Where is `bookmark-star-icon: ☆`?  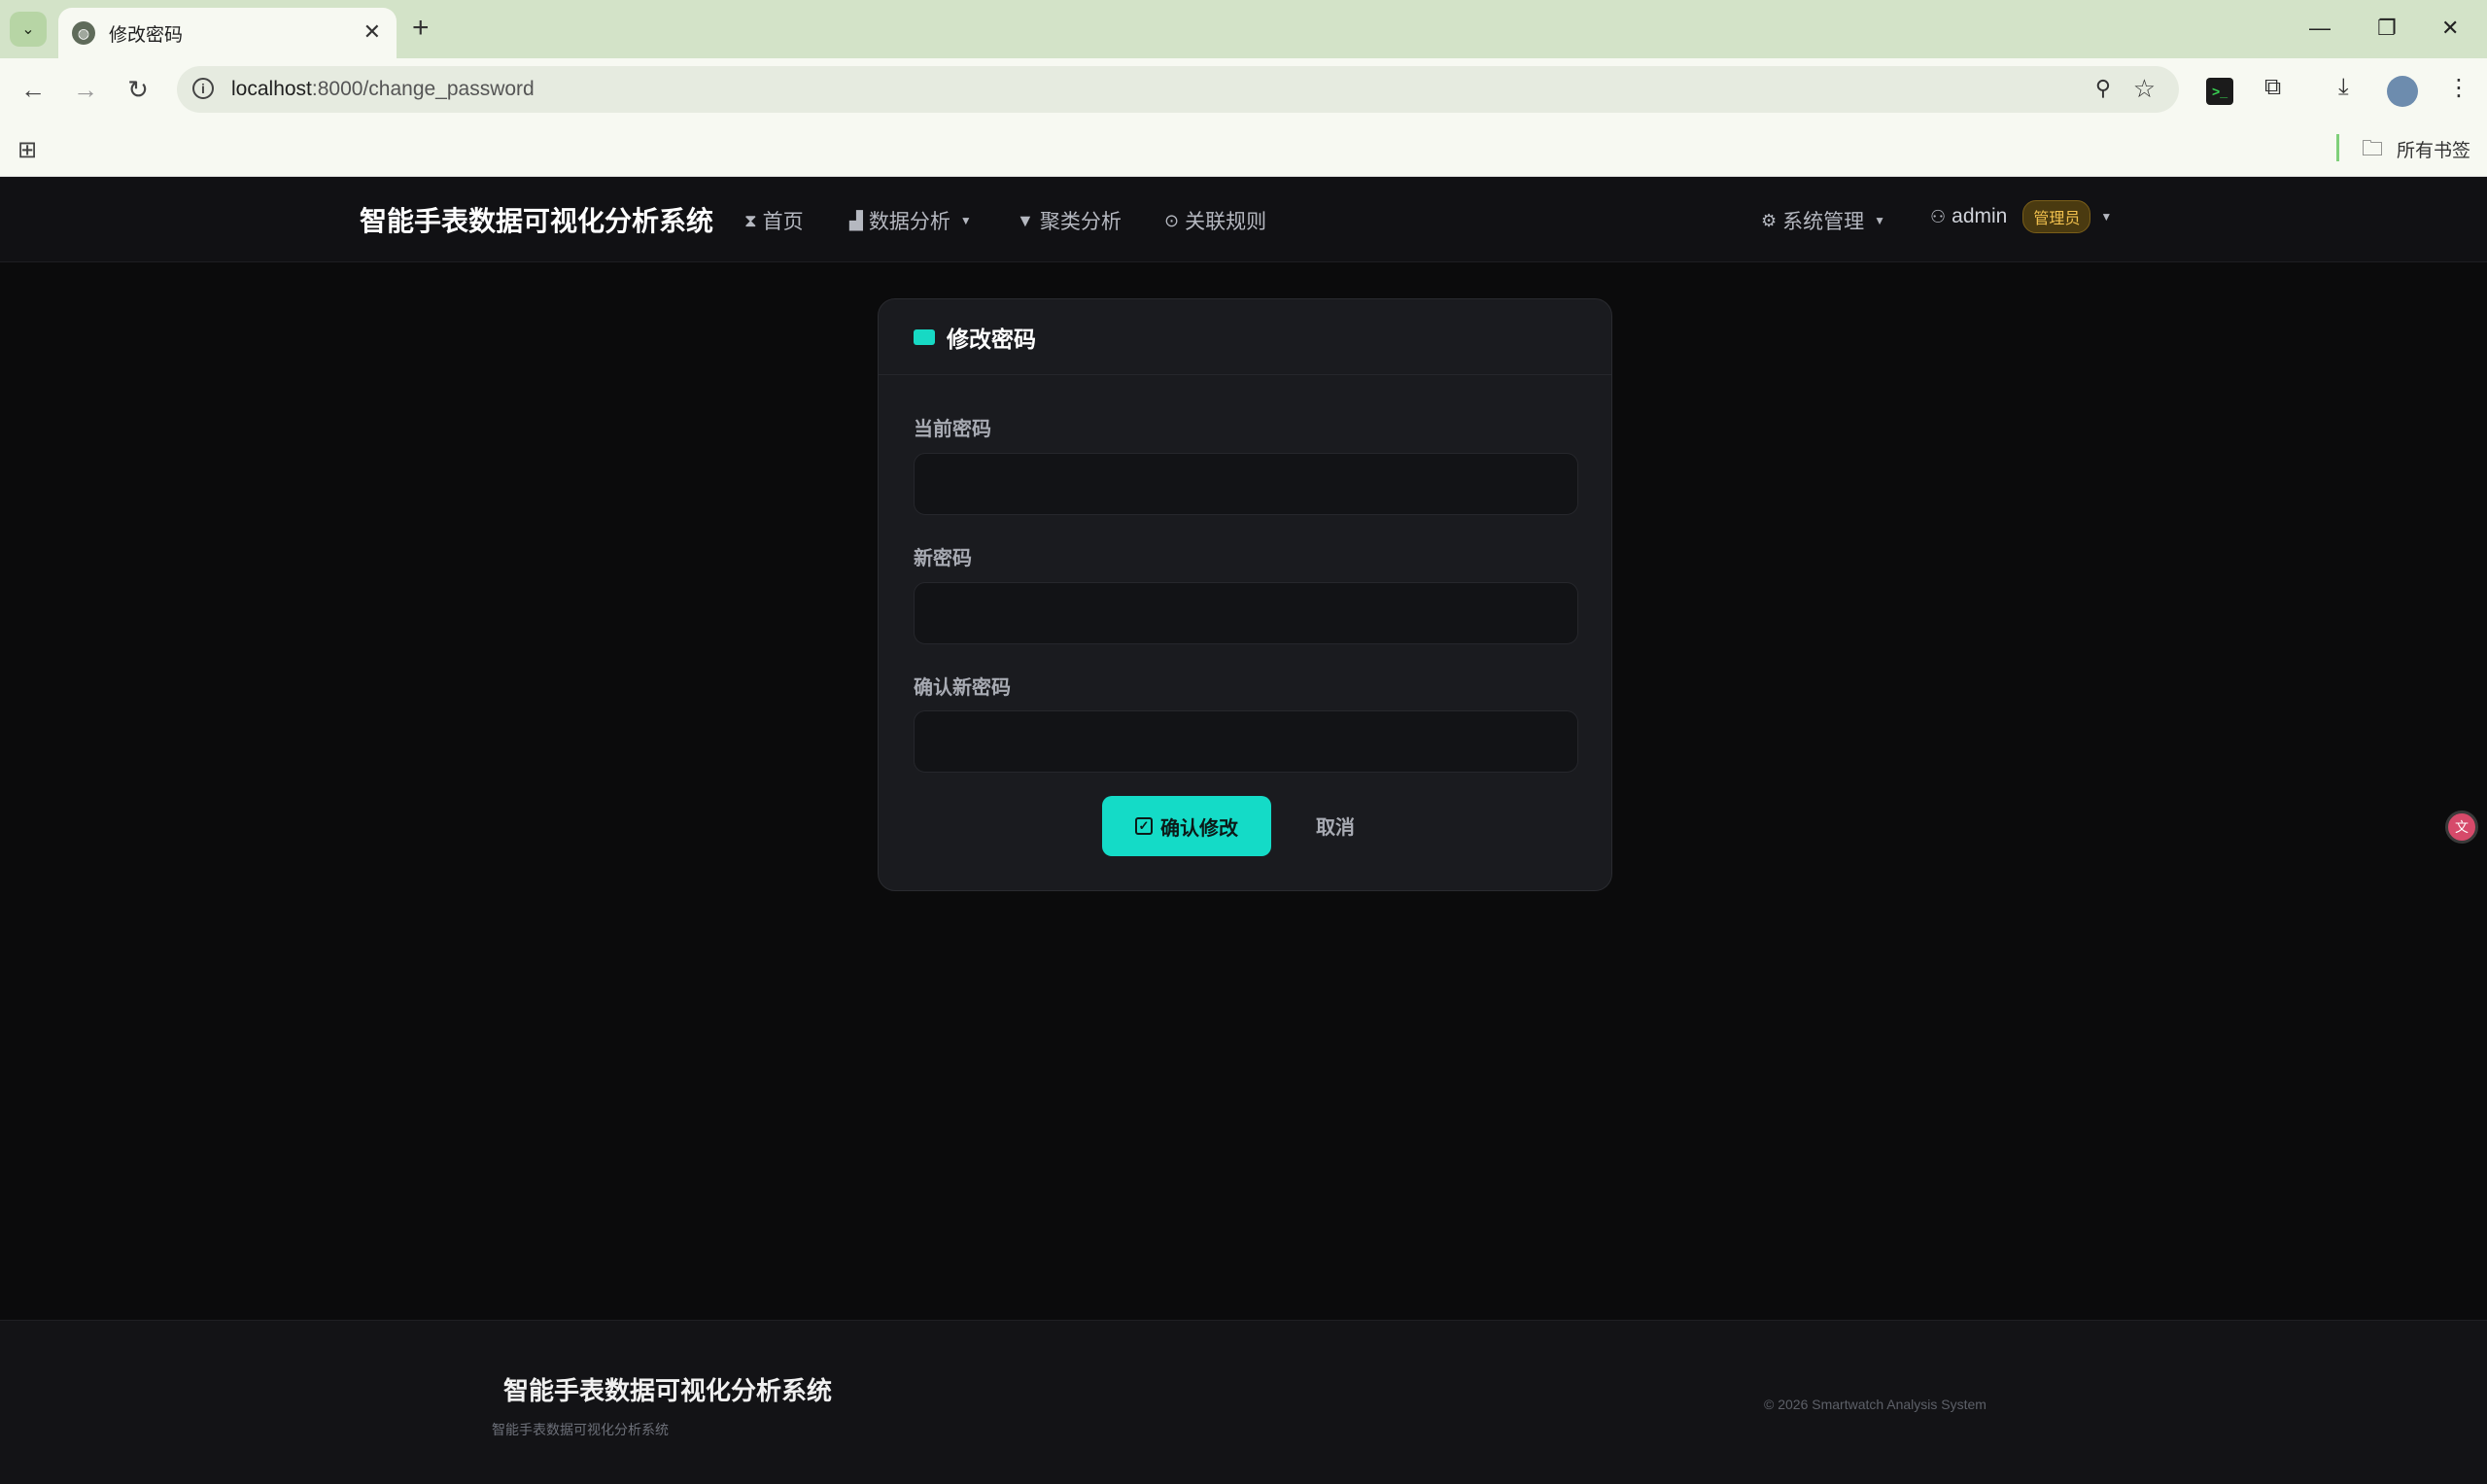
bookmark-star-icon: ☆ is located at coordinates (2145, 89).